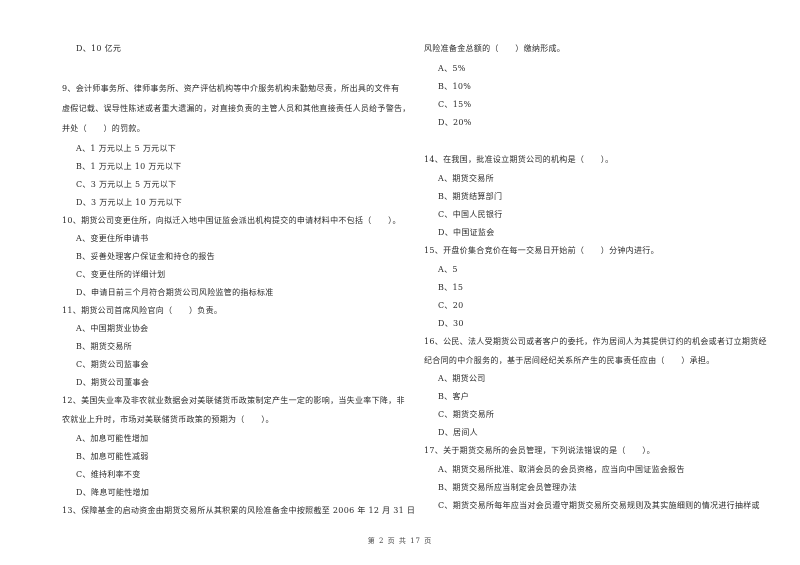 Image resolution: width=800 pixels, height=565 pixels. I want to click on q14-stem: 14、在我国，批准设立期货公司的机构是（ ）。, so click(519, 159).